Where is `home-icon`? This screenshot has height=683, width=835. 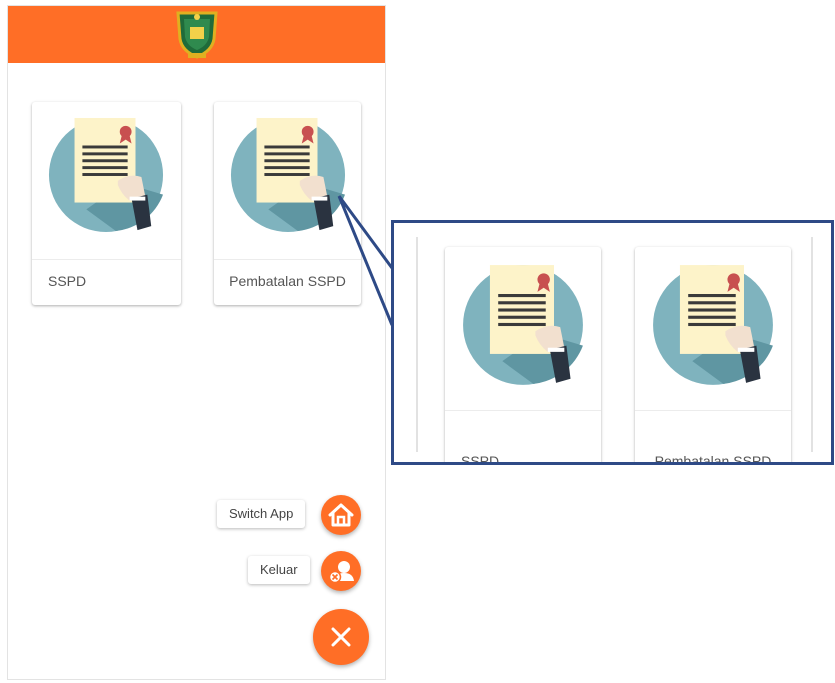 home-icon is located at coordinates (341, 515).